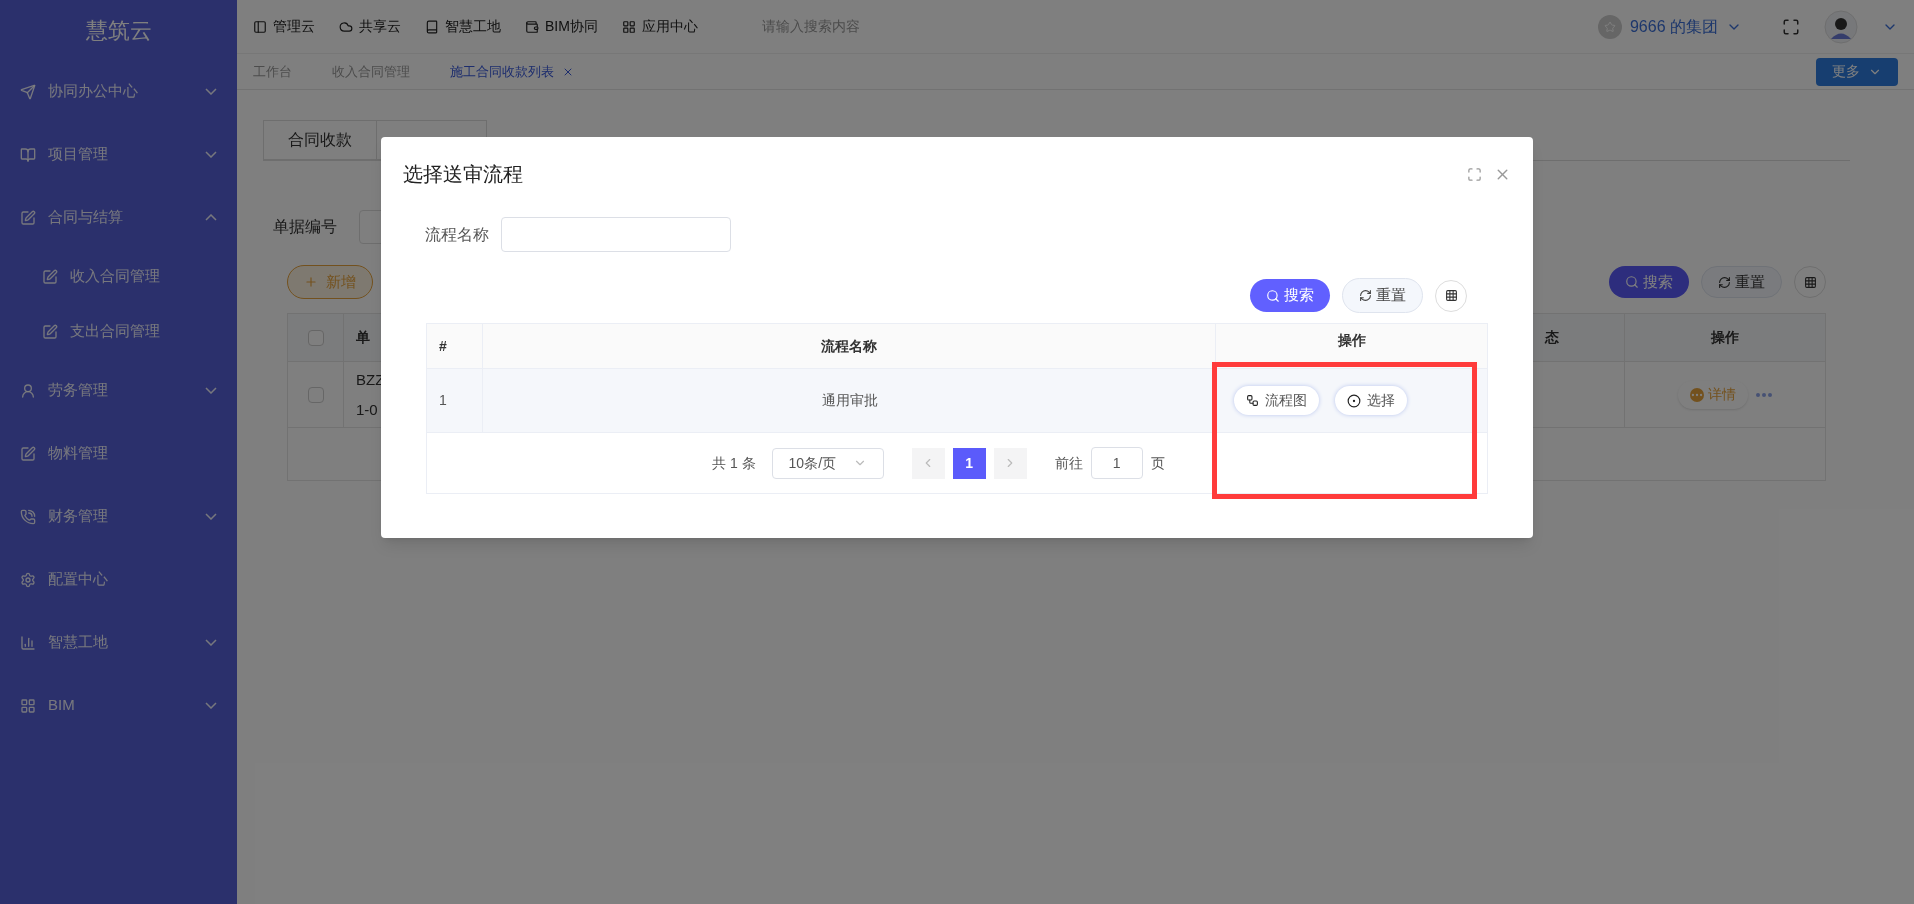  Describe the element at coordinates (118, 390) in the screenshot. I see `sidebar-item: 劳务管理` at that location.